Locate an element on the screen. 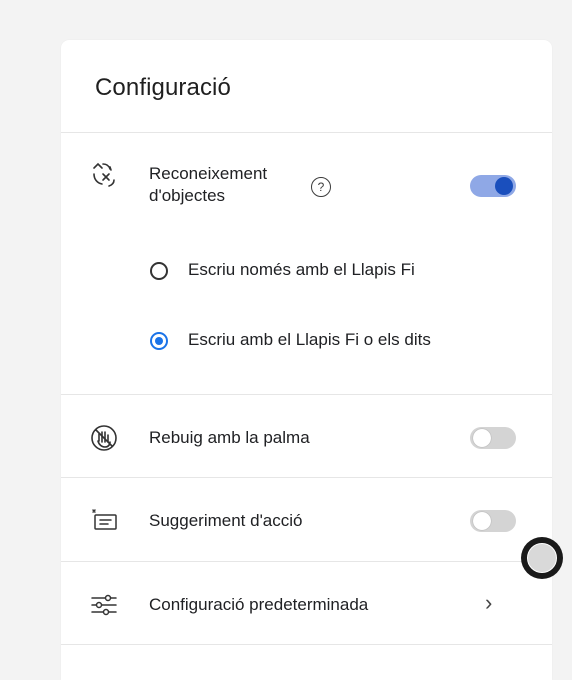 The width and height of the screenshot is (572, 680). object-recognition-label: Reconeixement d'objectes is located at coordinates (208, 184).